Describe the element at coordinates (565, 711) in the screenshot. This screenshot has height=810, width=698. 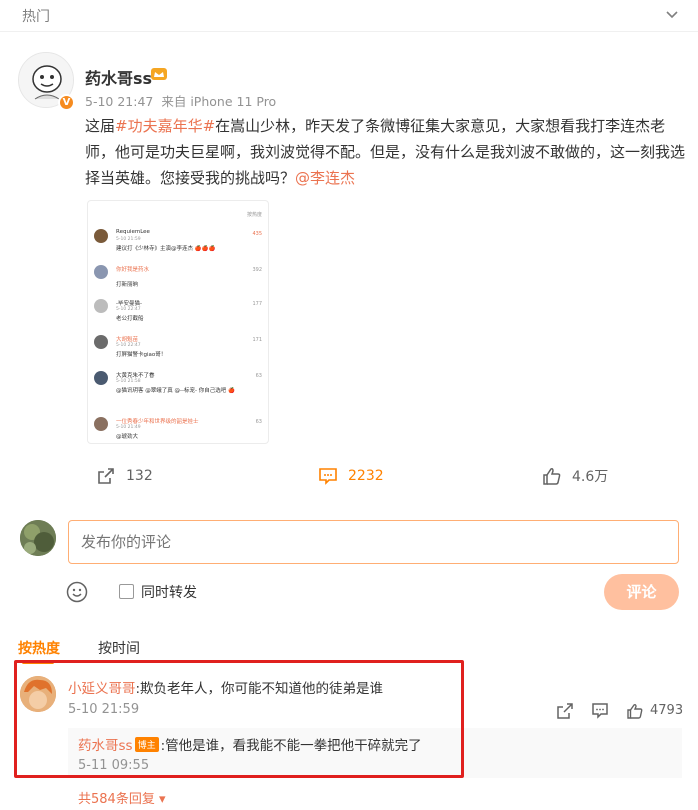
I see `comment-repost-icon` at that location.